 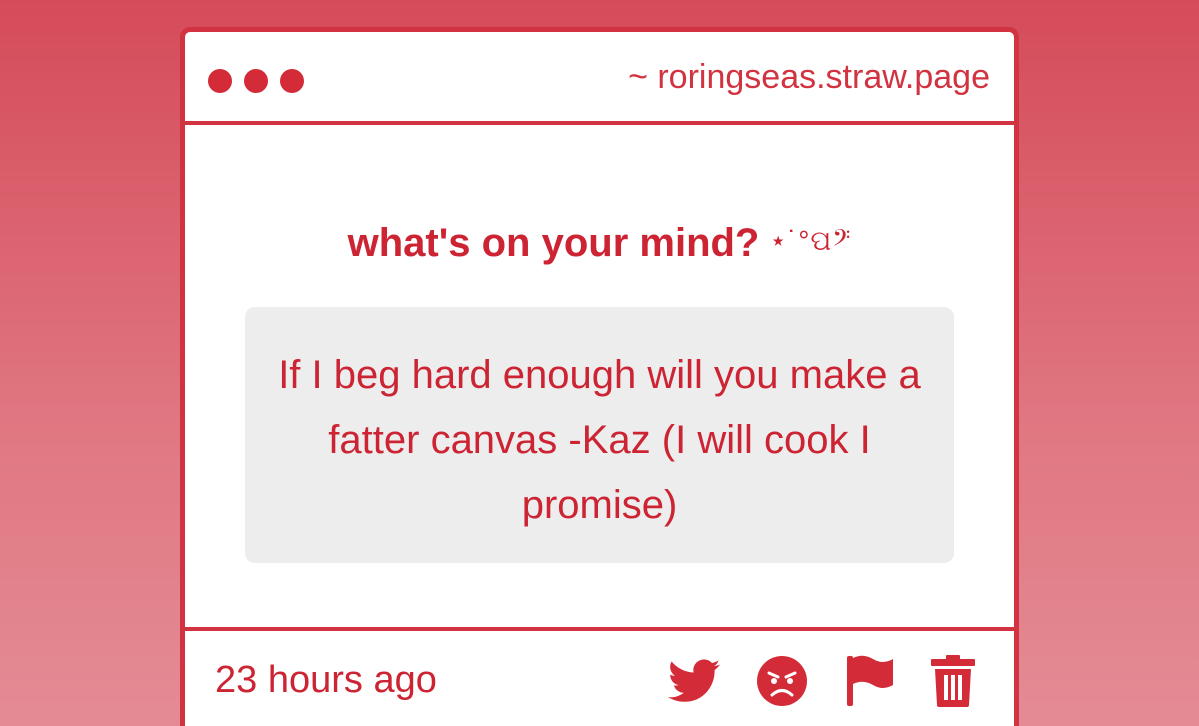 I want to click on prompt-heading: what's on your mind? ⋆˙°ପ𝄢, so click(x=599, y=243).